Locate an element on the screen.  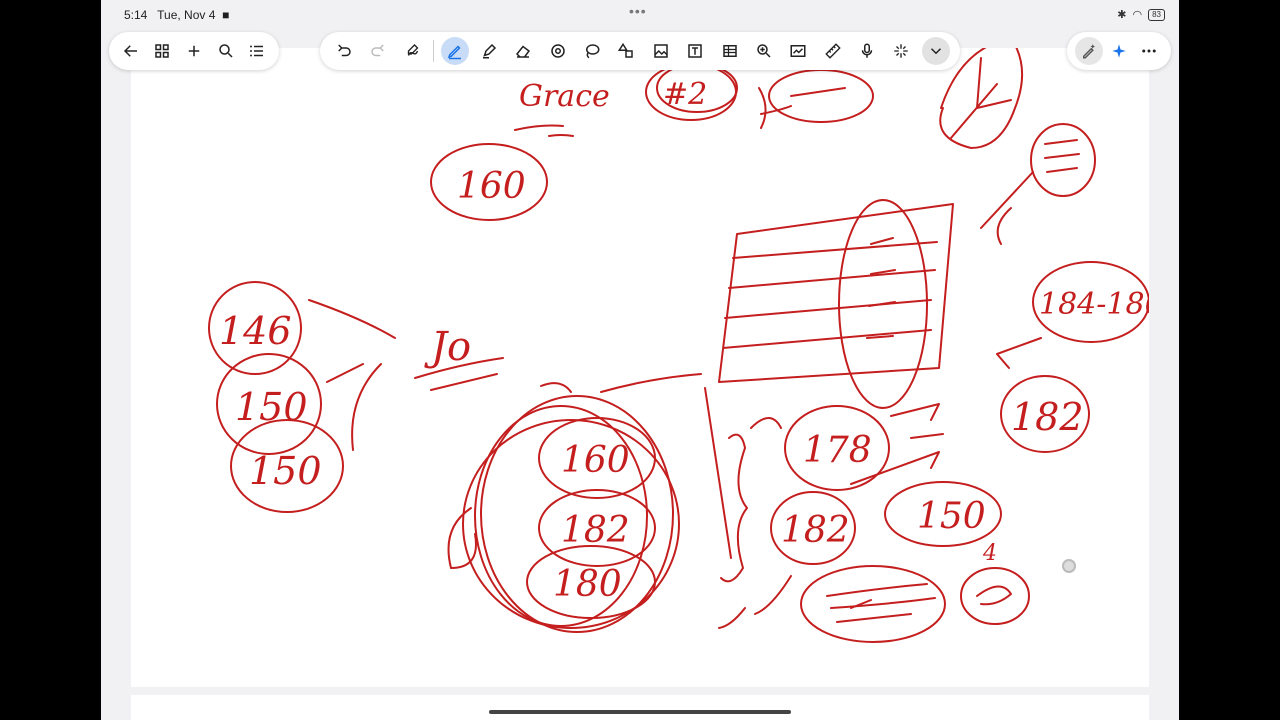
highlighter-icon is located at coordinates (489, 51).